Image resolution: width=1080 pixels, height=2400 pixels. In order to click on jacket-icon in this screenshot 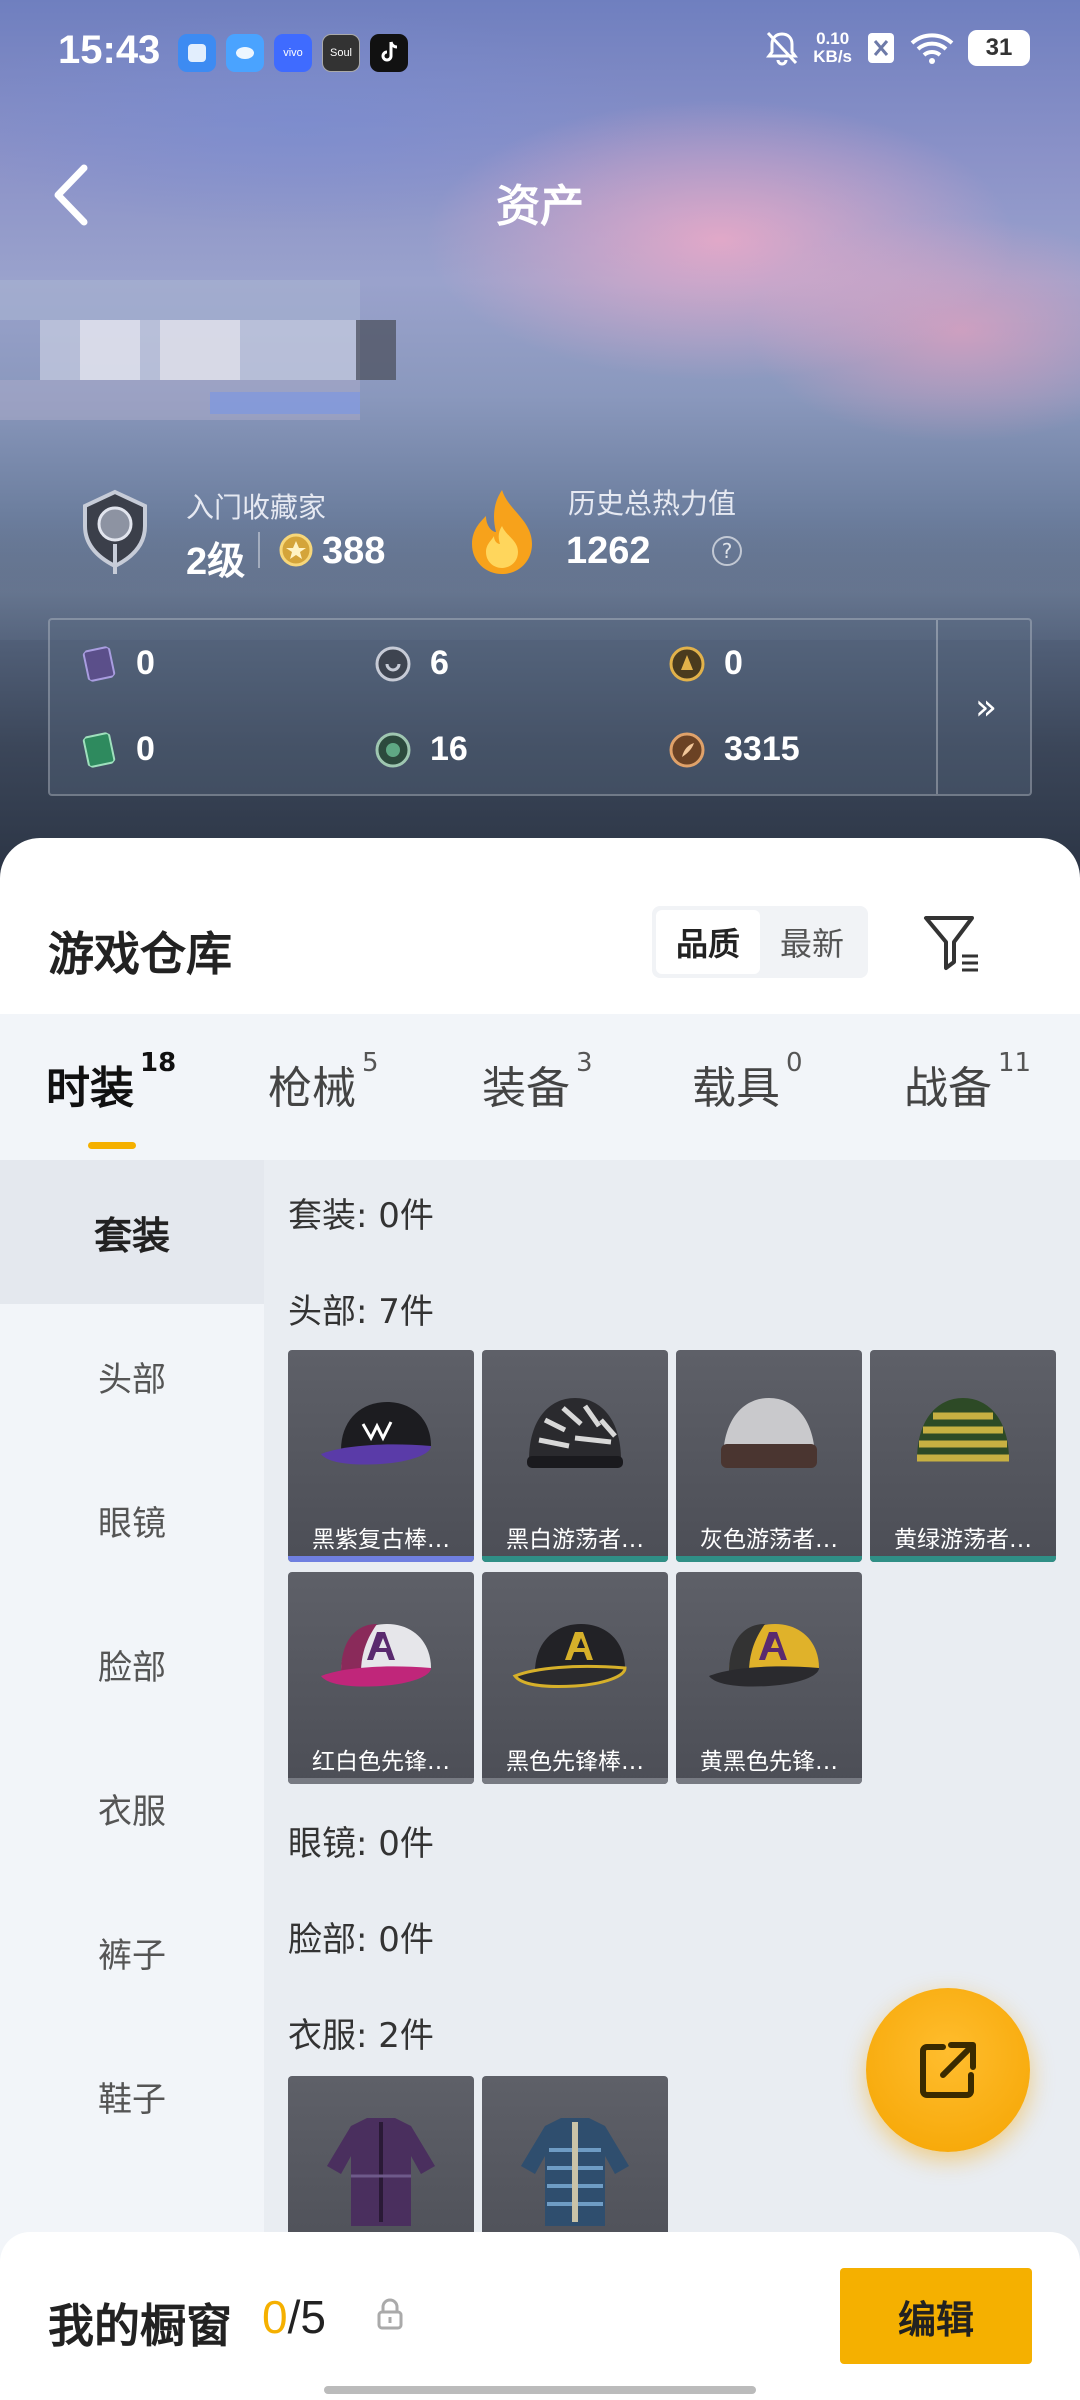, I will do `click(381, 2172)`.